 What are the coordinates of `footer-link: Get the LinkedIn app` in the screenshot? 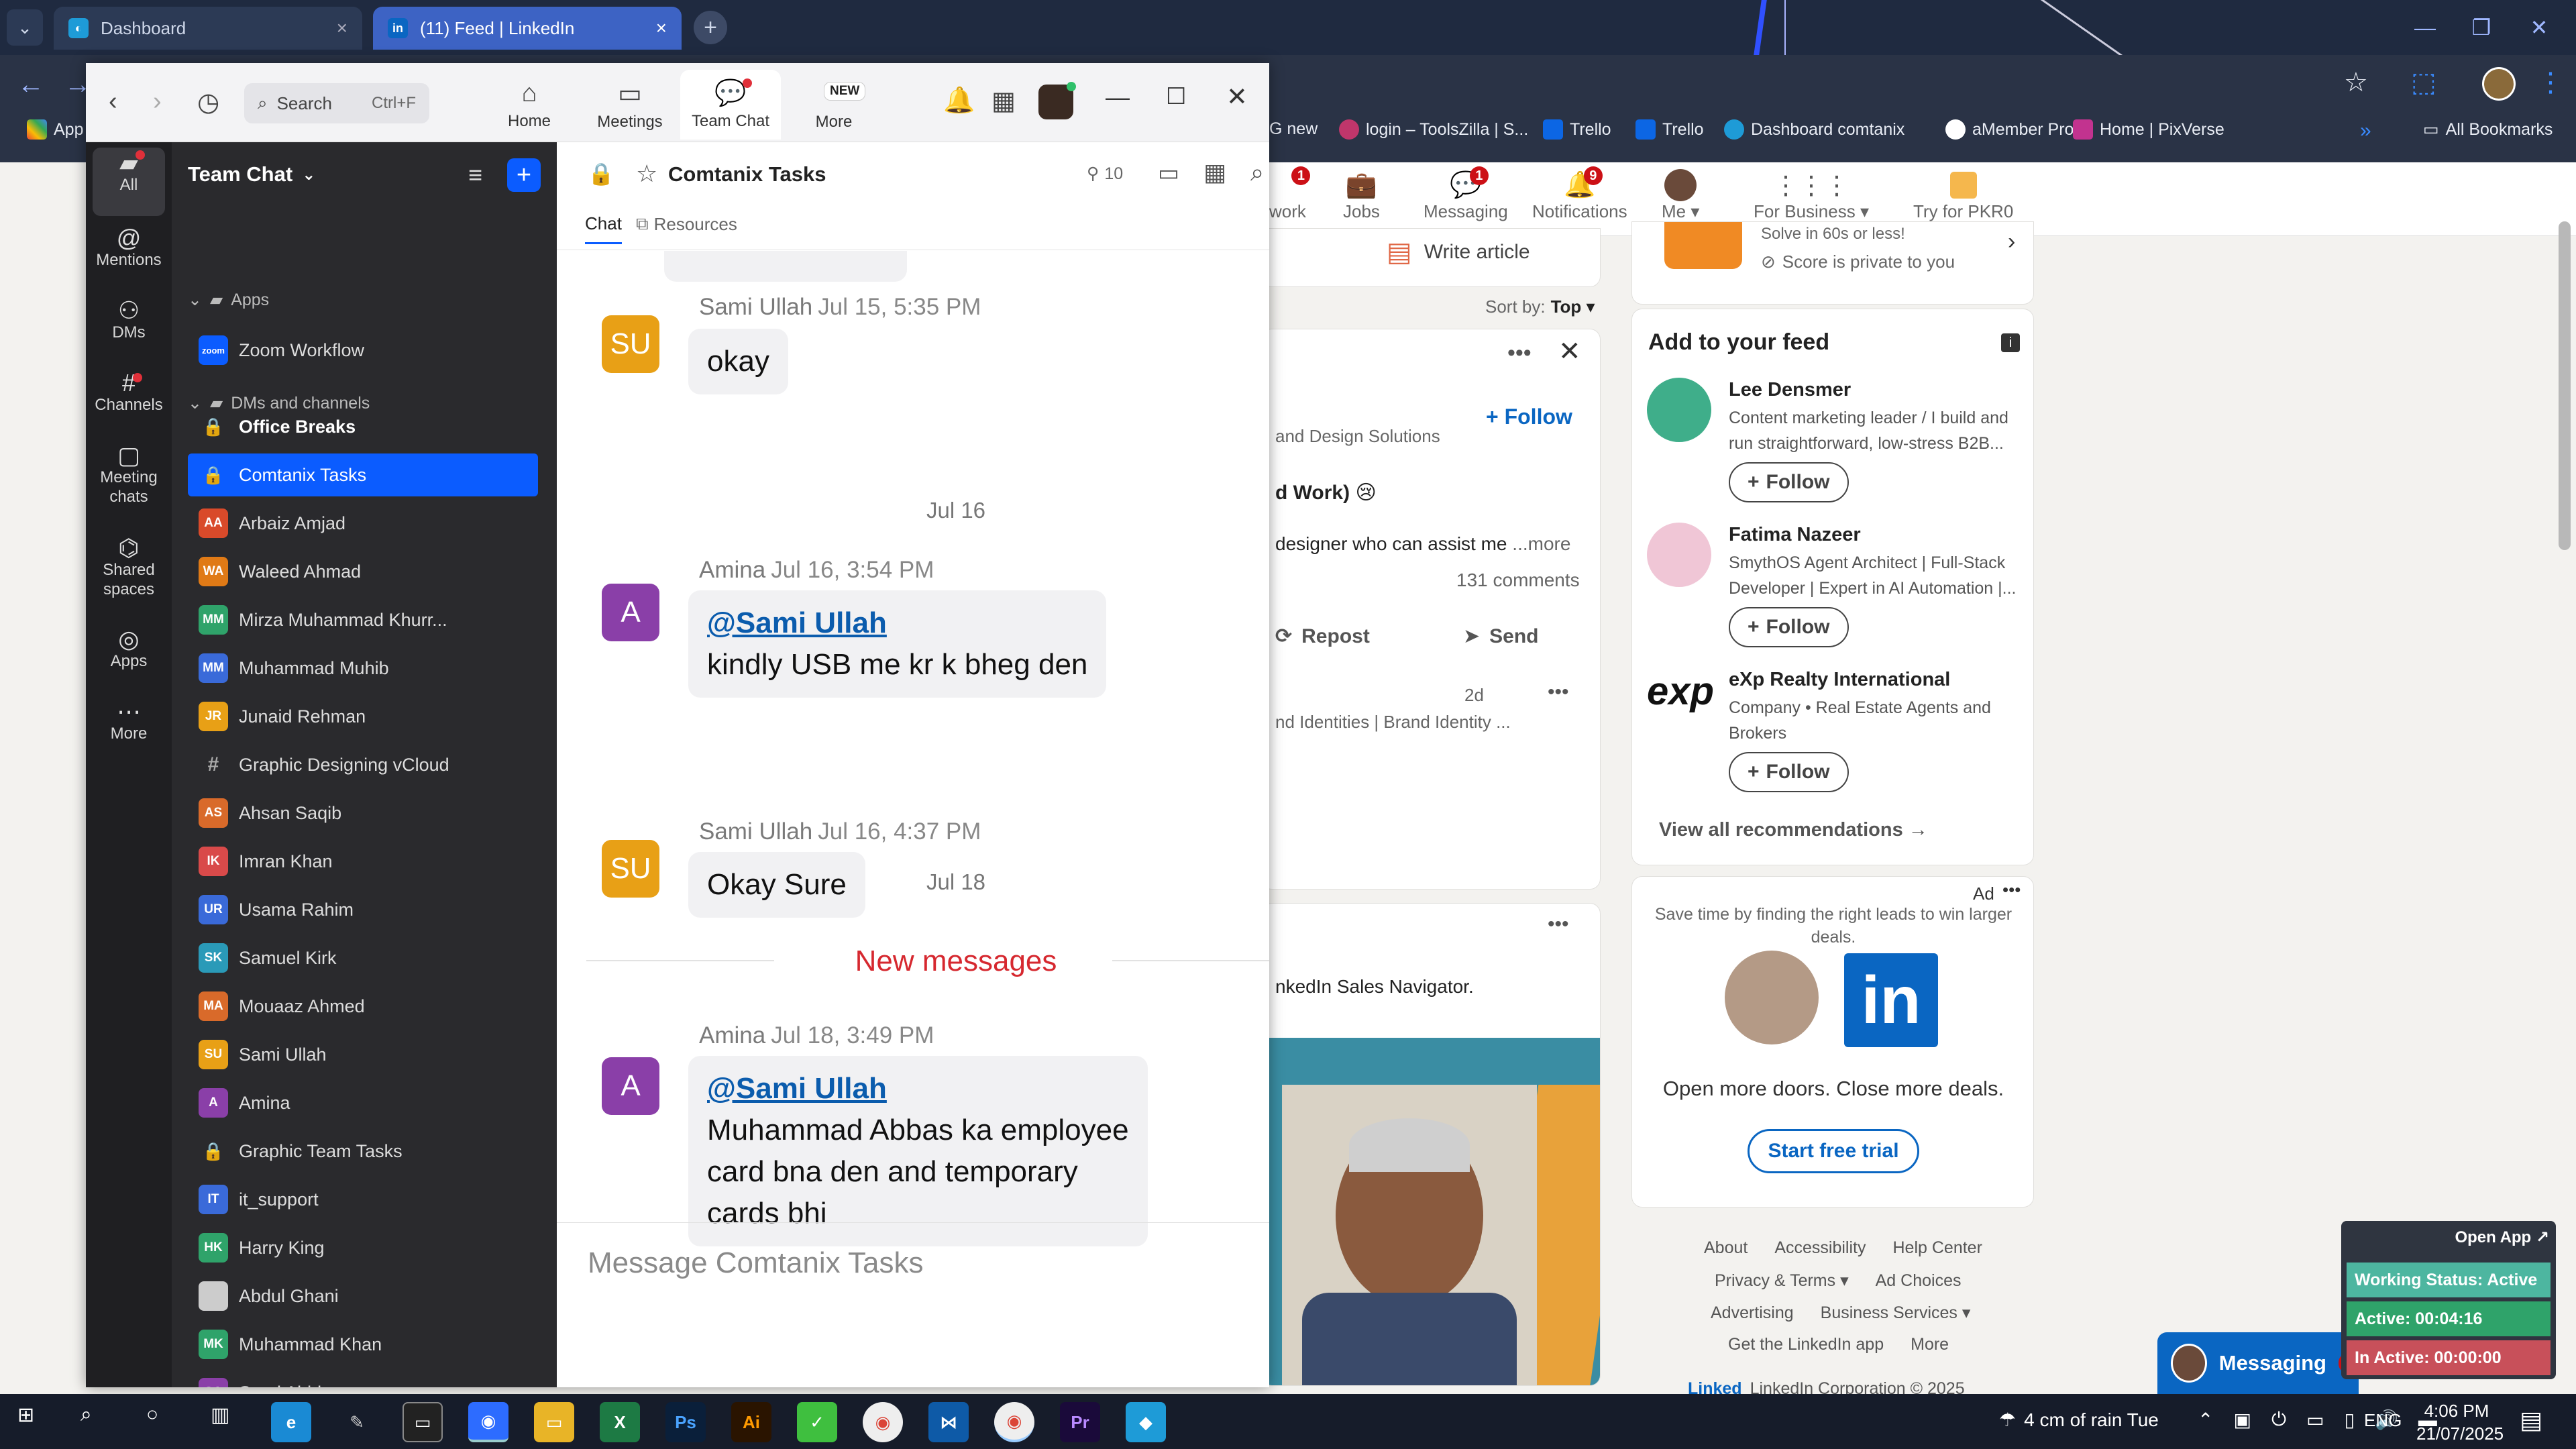 It's located at (1806, 1344).